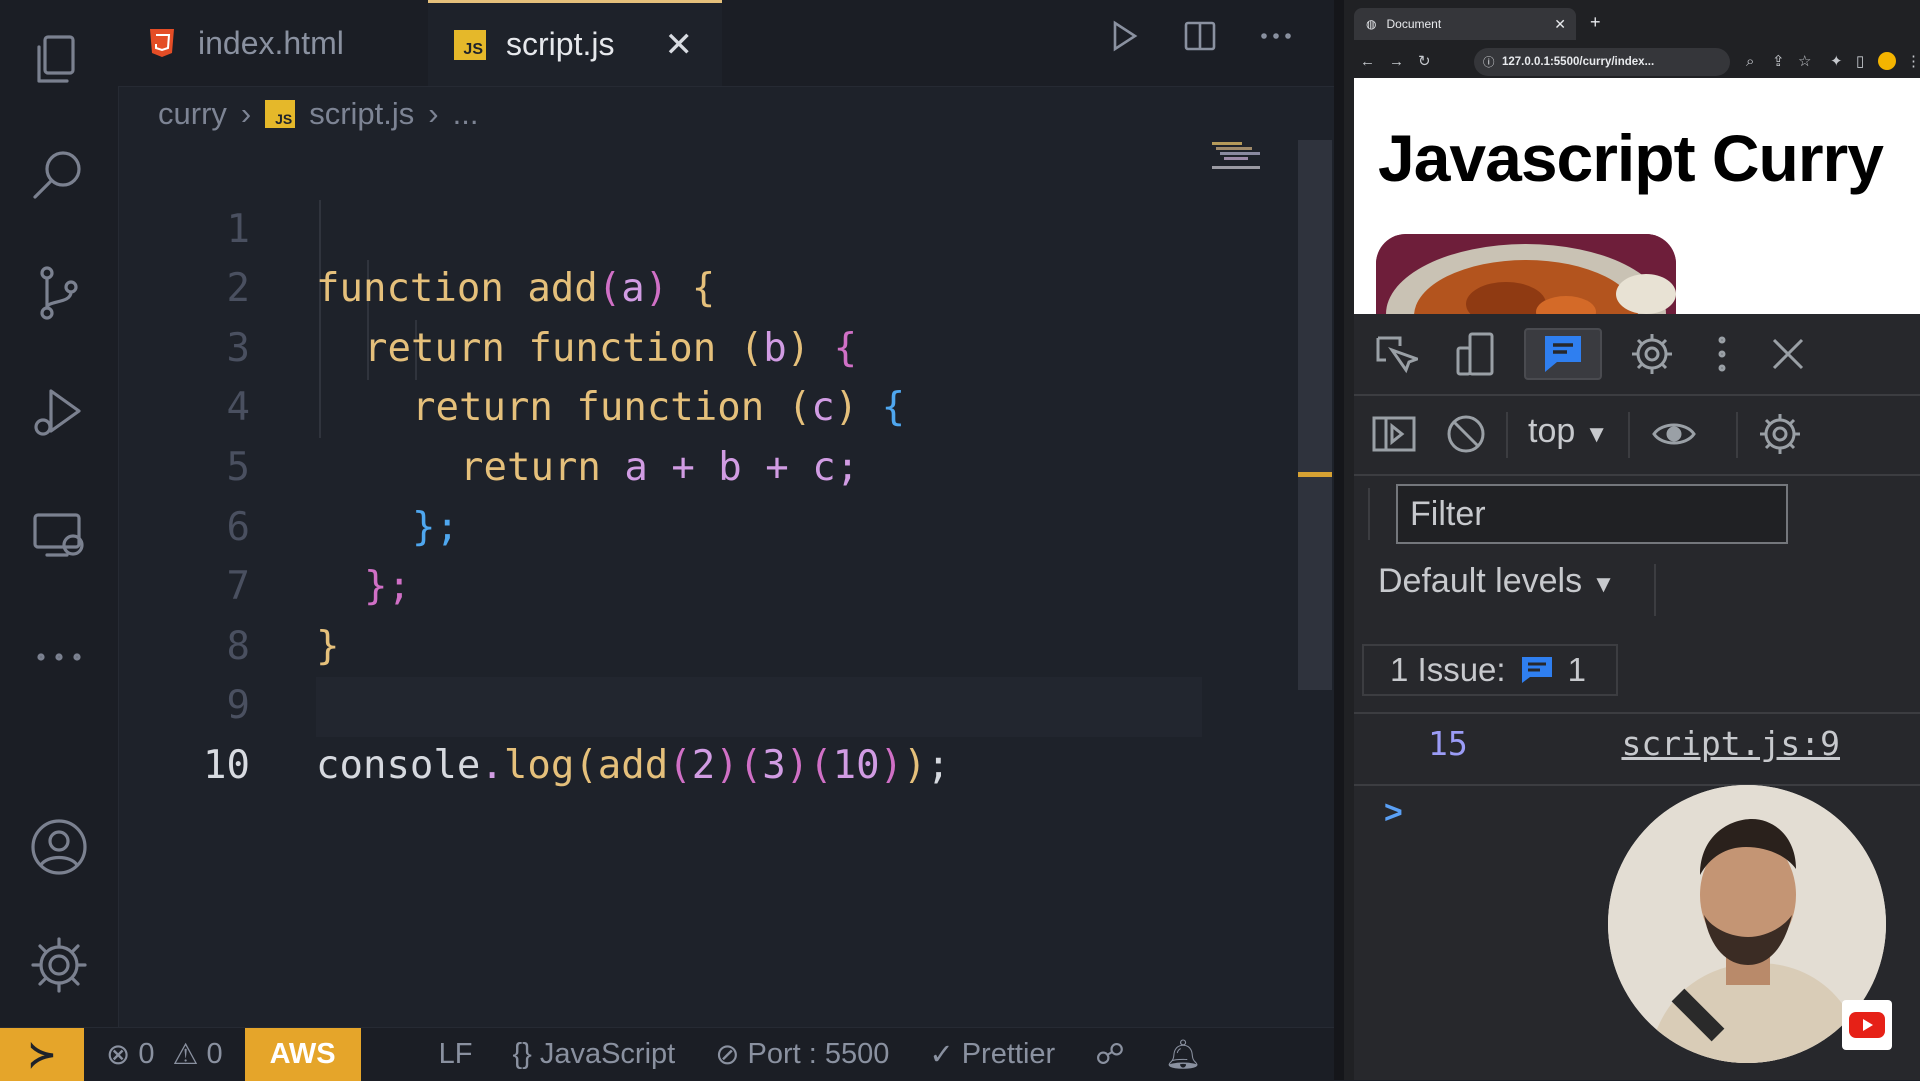 The image size is (1920, 1081). I want to click on problems-indicator: ⊗ 0 ⚠ 0, so click(164, 1054).